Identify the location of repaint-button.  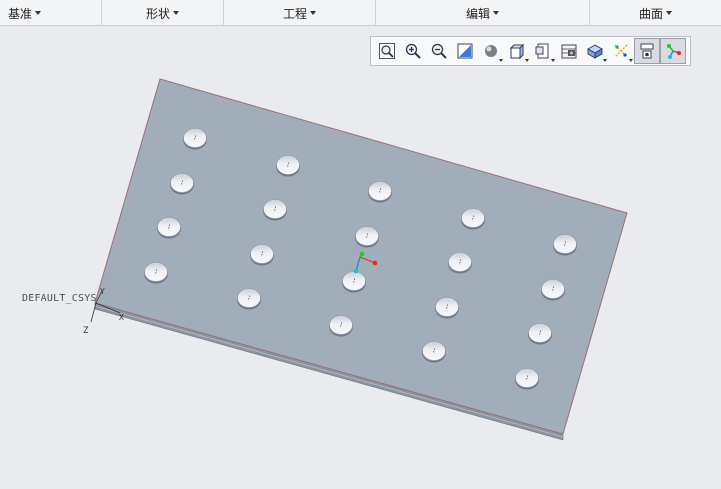
(465, 51).